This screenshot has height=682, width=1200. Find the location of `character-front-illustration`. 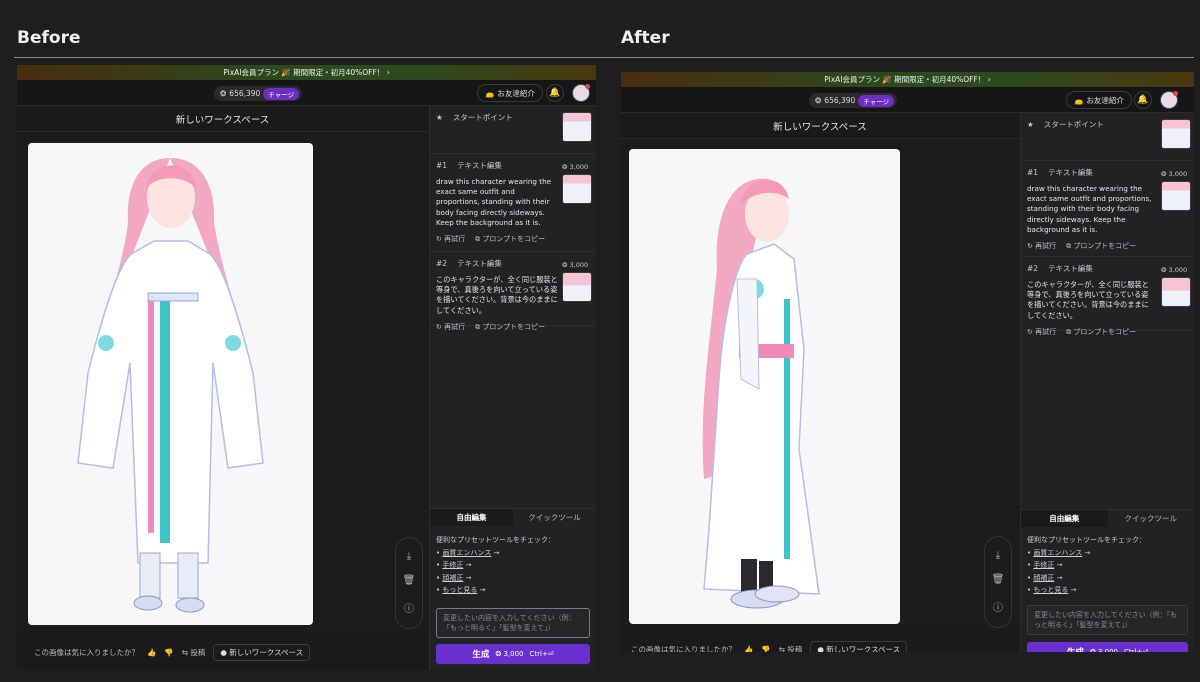

character-front-illustration is located at coordinates (170, 385).